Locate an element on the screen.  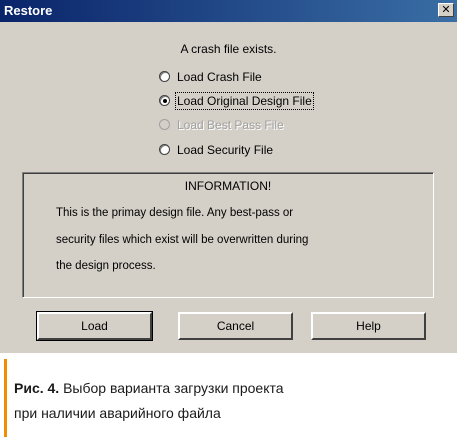
figure-caption-line1: Рис. 4. Выбор варианта загрузки проекта is located at coordinates (149, 388).